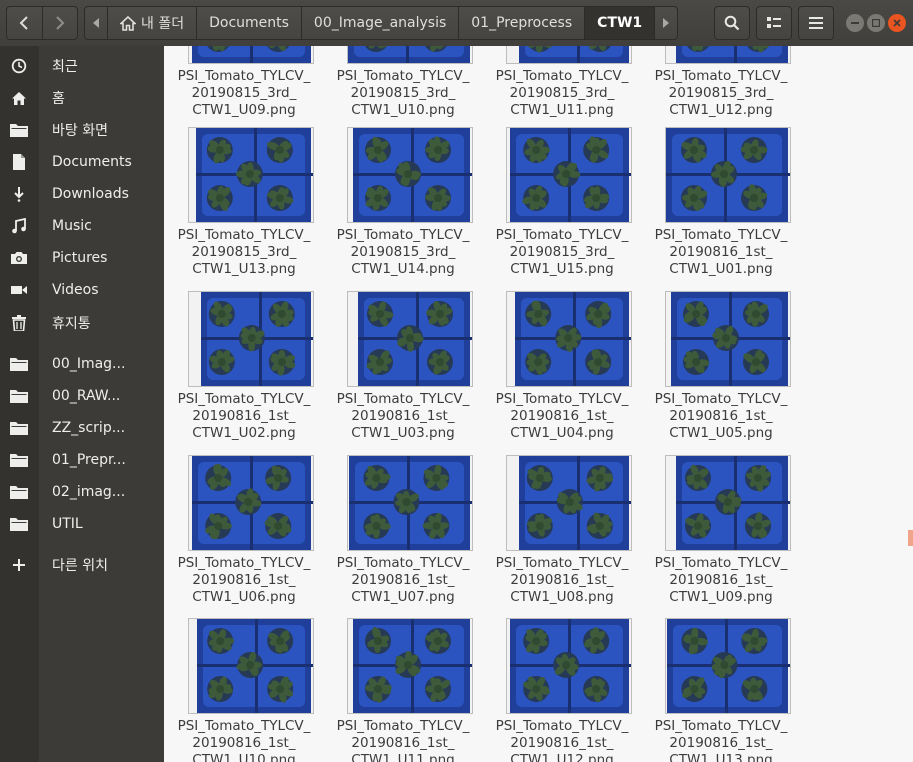 Image resolution: width=913 pixels, height=762 pixels. What do you see at coordinates (82, 226) in the screenshot?
I see `sidebar-item: Music` at bounding box center [82, 226].